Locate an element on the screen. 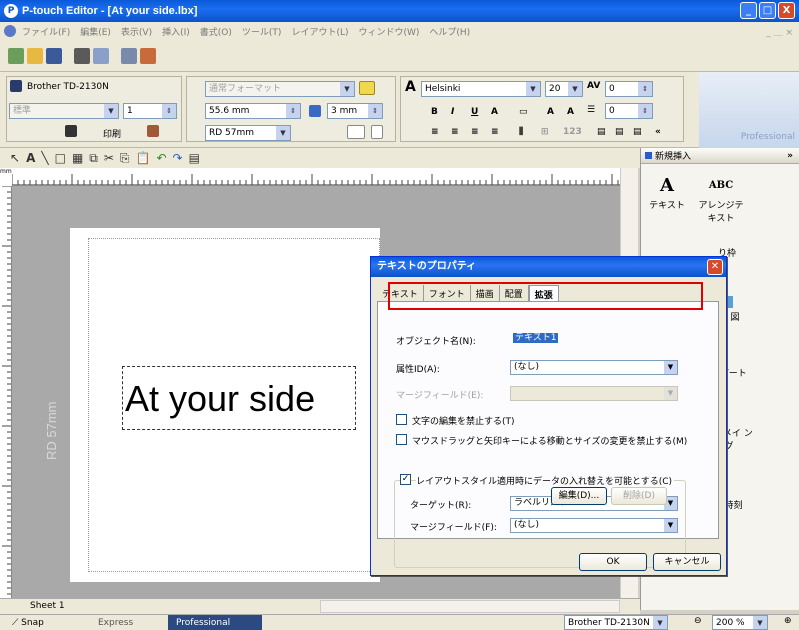  font-select: Helsinki ▼ is located at coordinates (481, 89).